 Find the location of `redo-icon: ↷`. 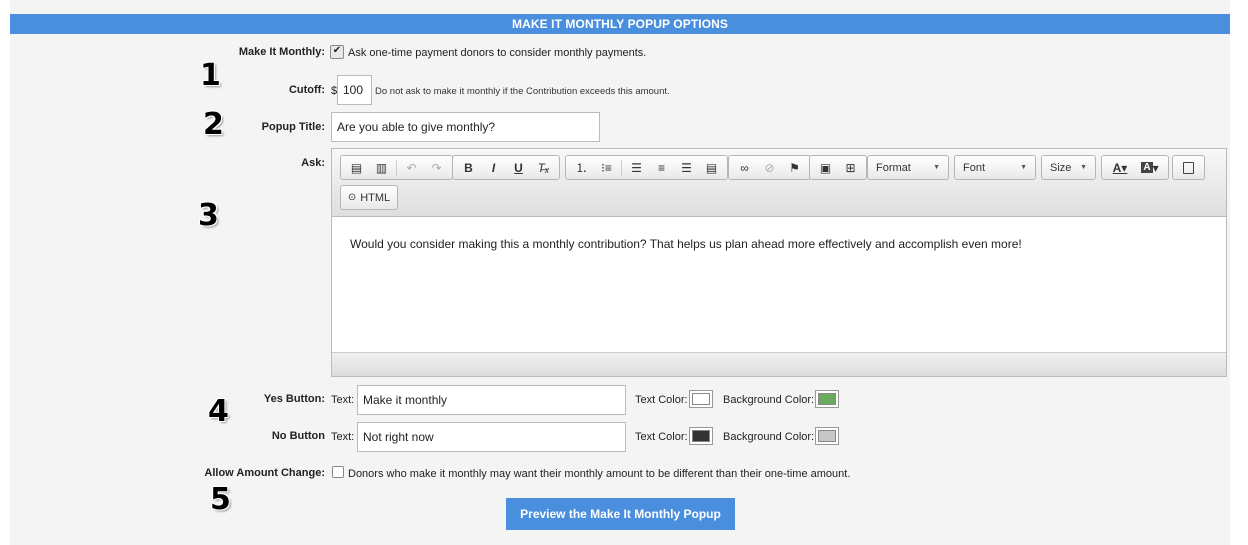

redo-icon: ↷ is located at coordinates (436, 168).